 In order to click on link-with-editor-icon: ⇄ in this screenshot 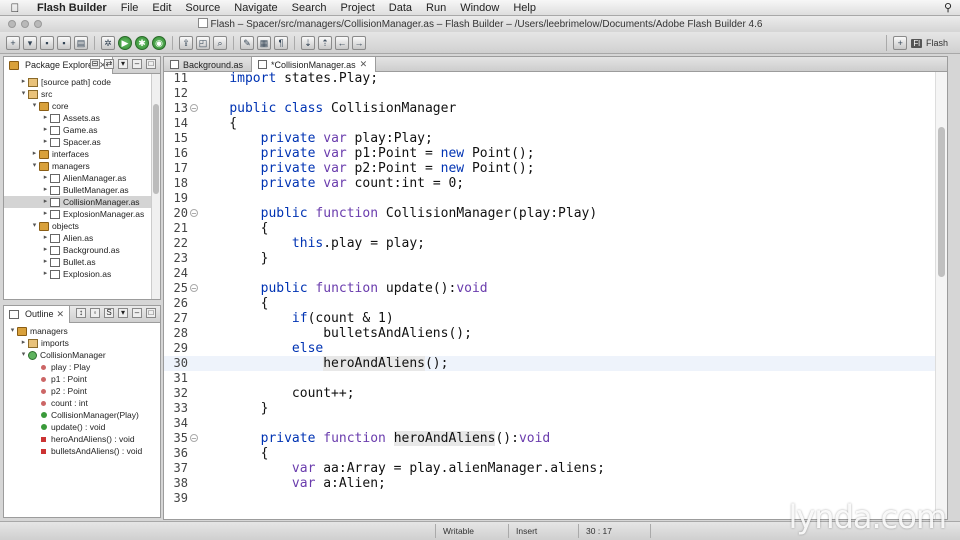, I will do `click(109, 64)`.